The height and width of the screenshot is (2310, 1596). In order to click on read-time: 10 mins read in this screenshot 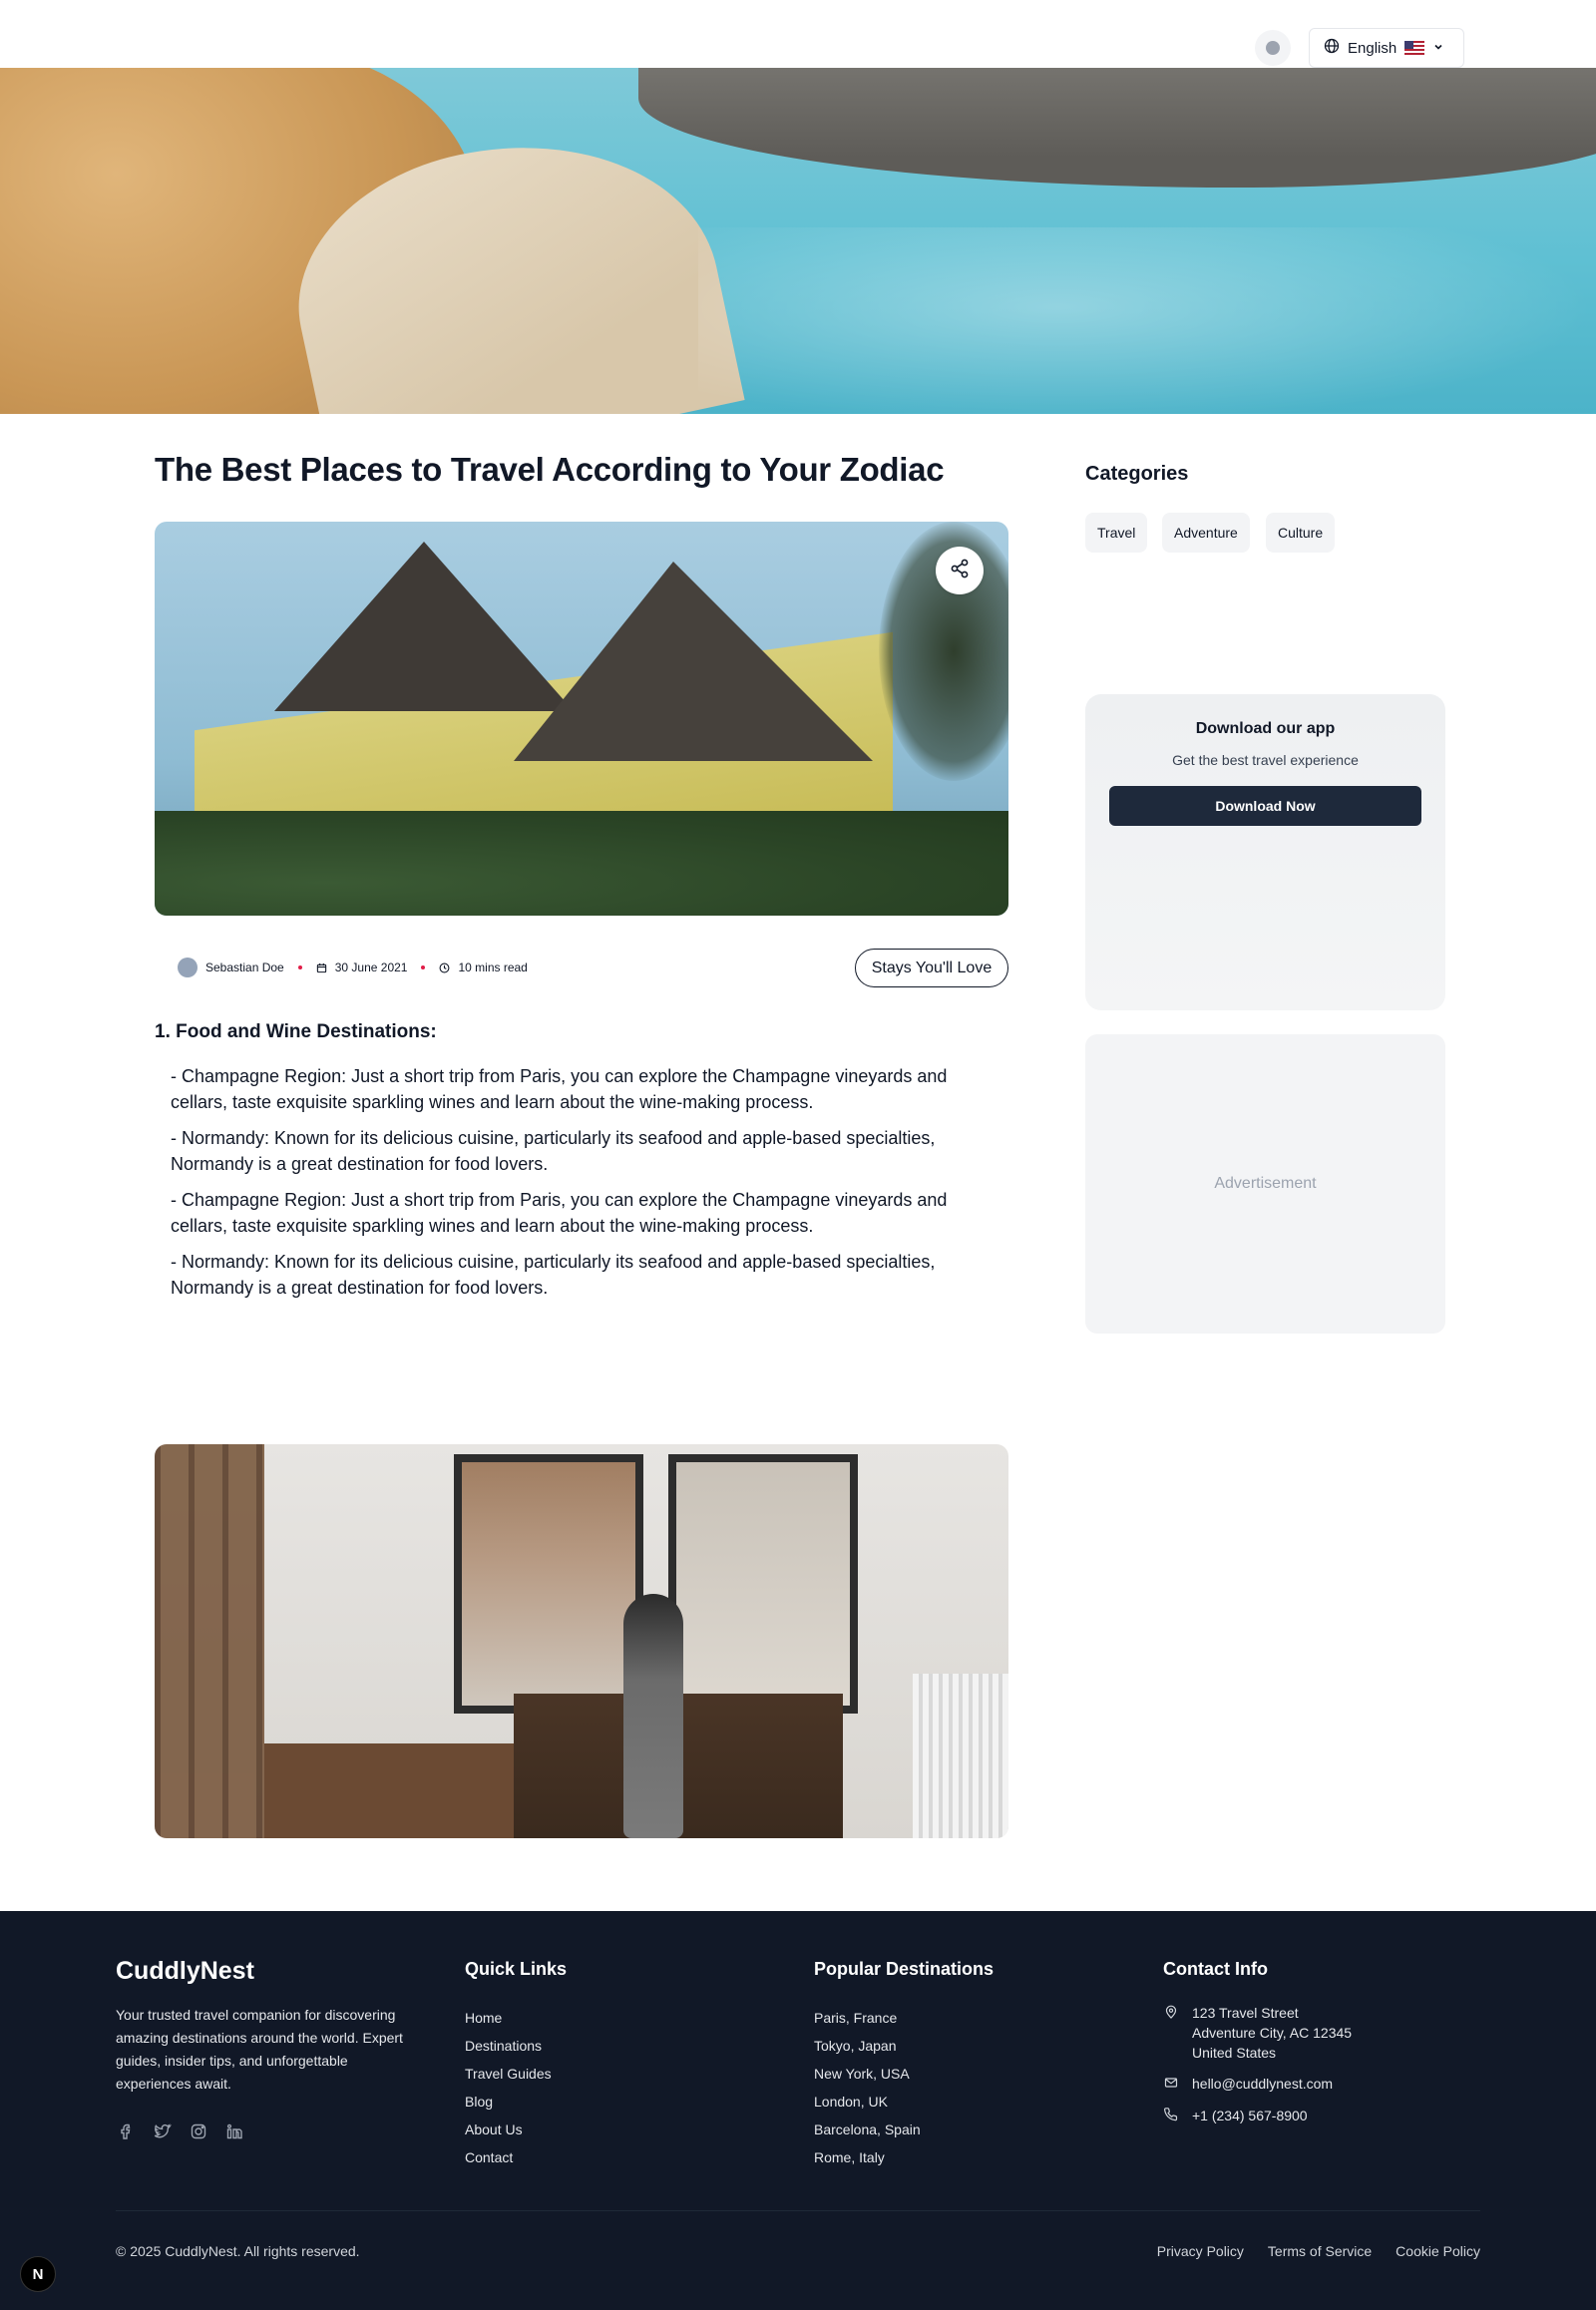, I will do `click(493, 967)`.